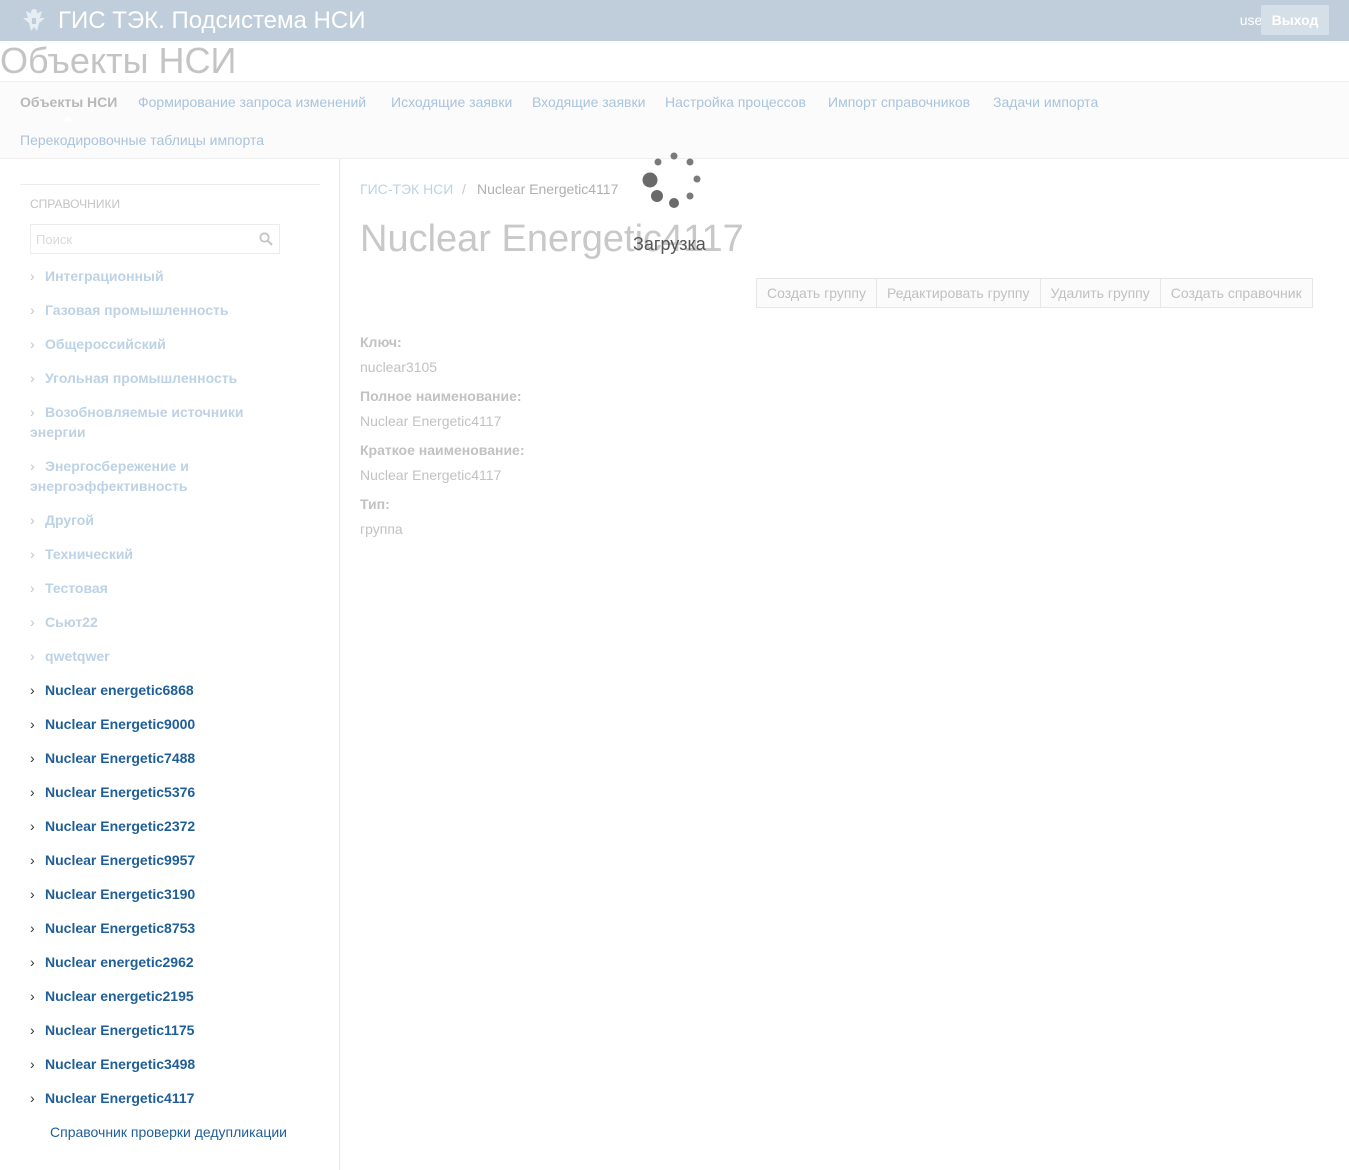 Image resolution: width=1349 pixels, height=1170 pixels. Describe the element at coordinates (735, 102) in the screenshot. I see `nav-process-settings: Настройка процессов` at that location.